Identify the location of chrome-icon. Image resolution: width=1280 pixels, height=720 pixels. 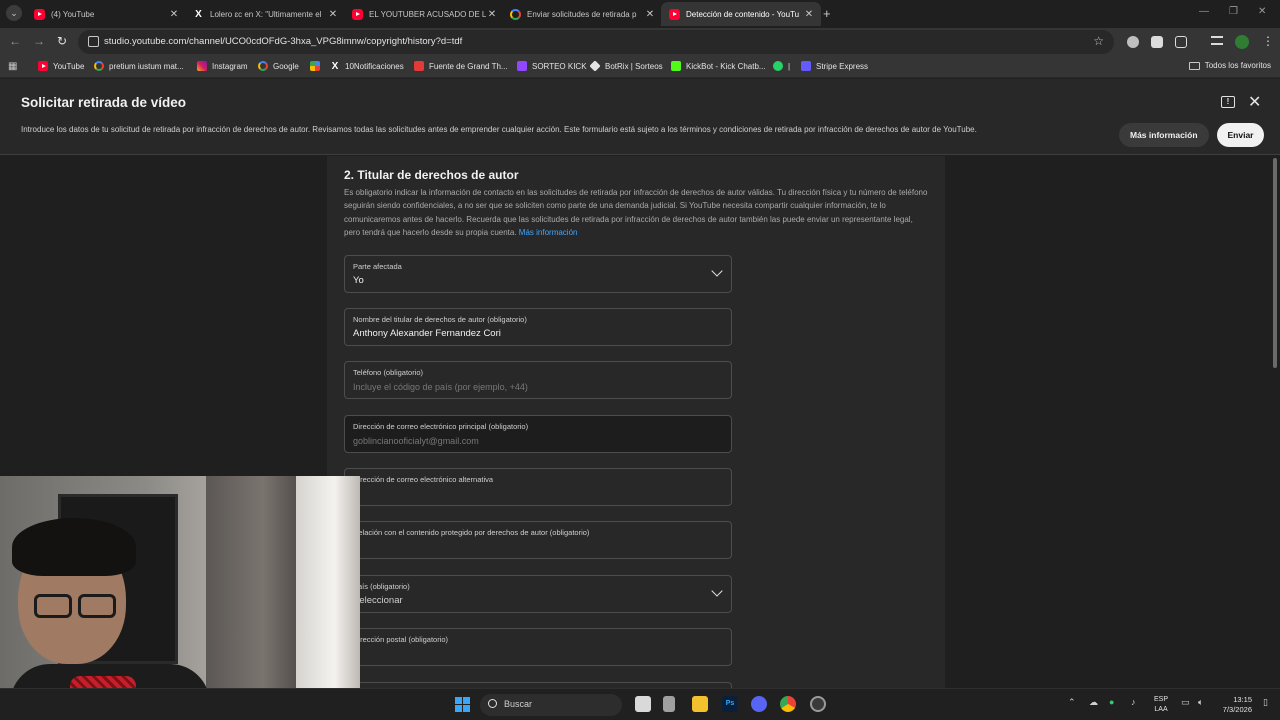
(788, 704).